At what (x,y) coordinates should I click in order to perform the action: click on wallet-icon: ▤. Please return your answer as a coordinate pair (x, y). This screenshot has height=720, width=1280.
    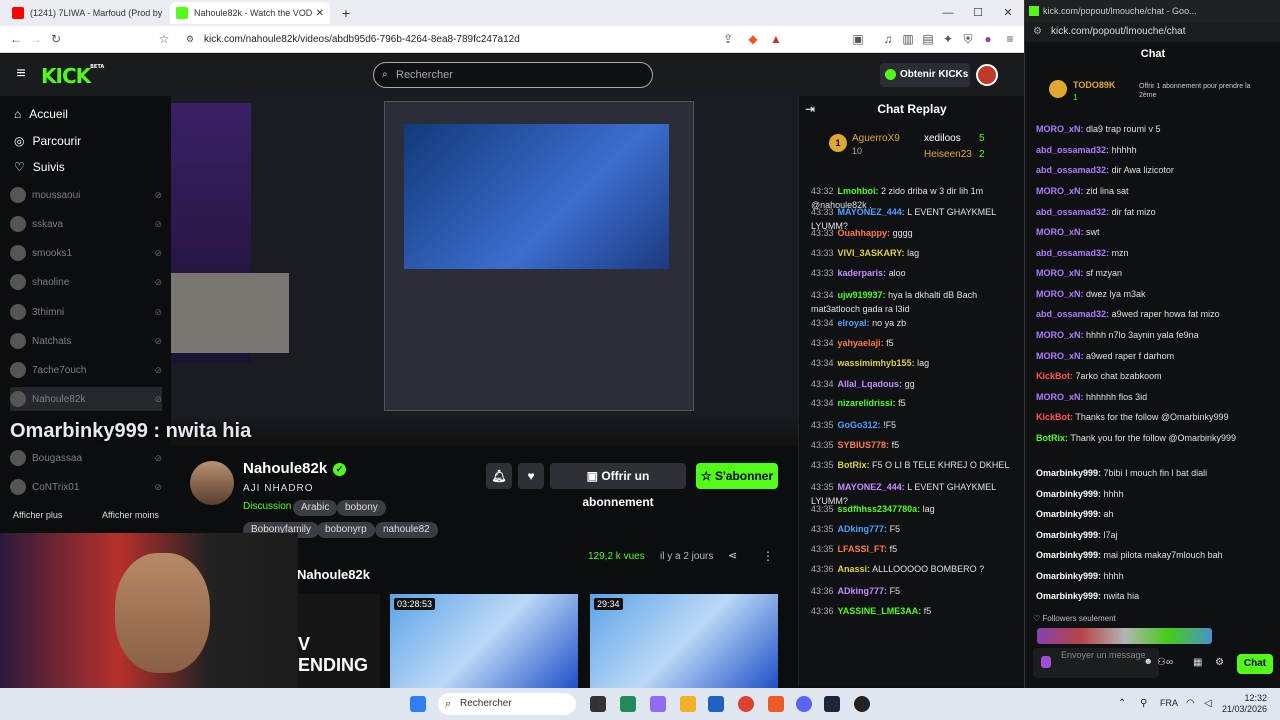
    Looking at the image, I should click on (928, 39).